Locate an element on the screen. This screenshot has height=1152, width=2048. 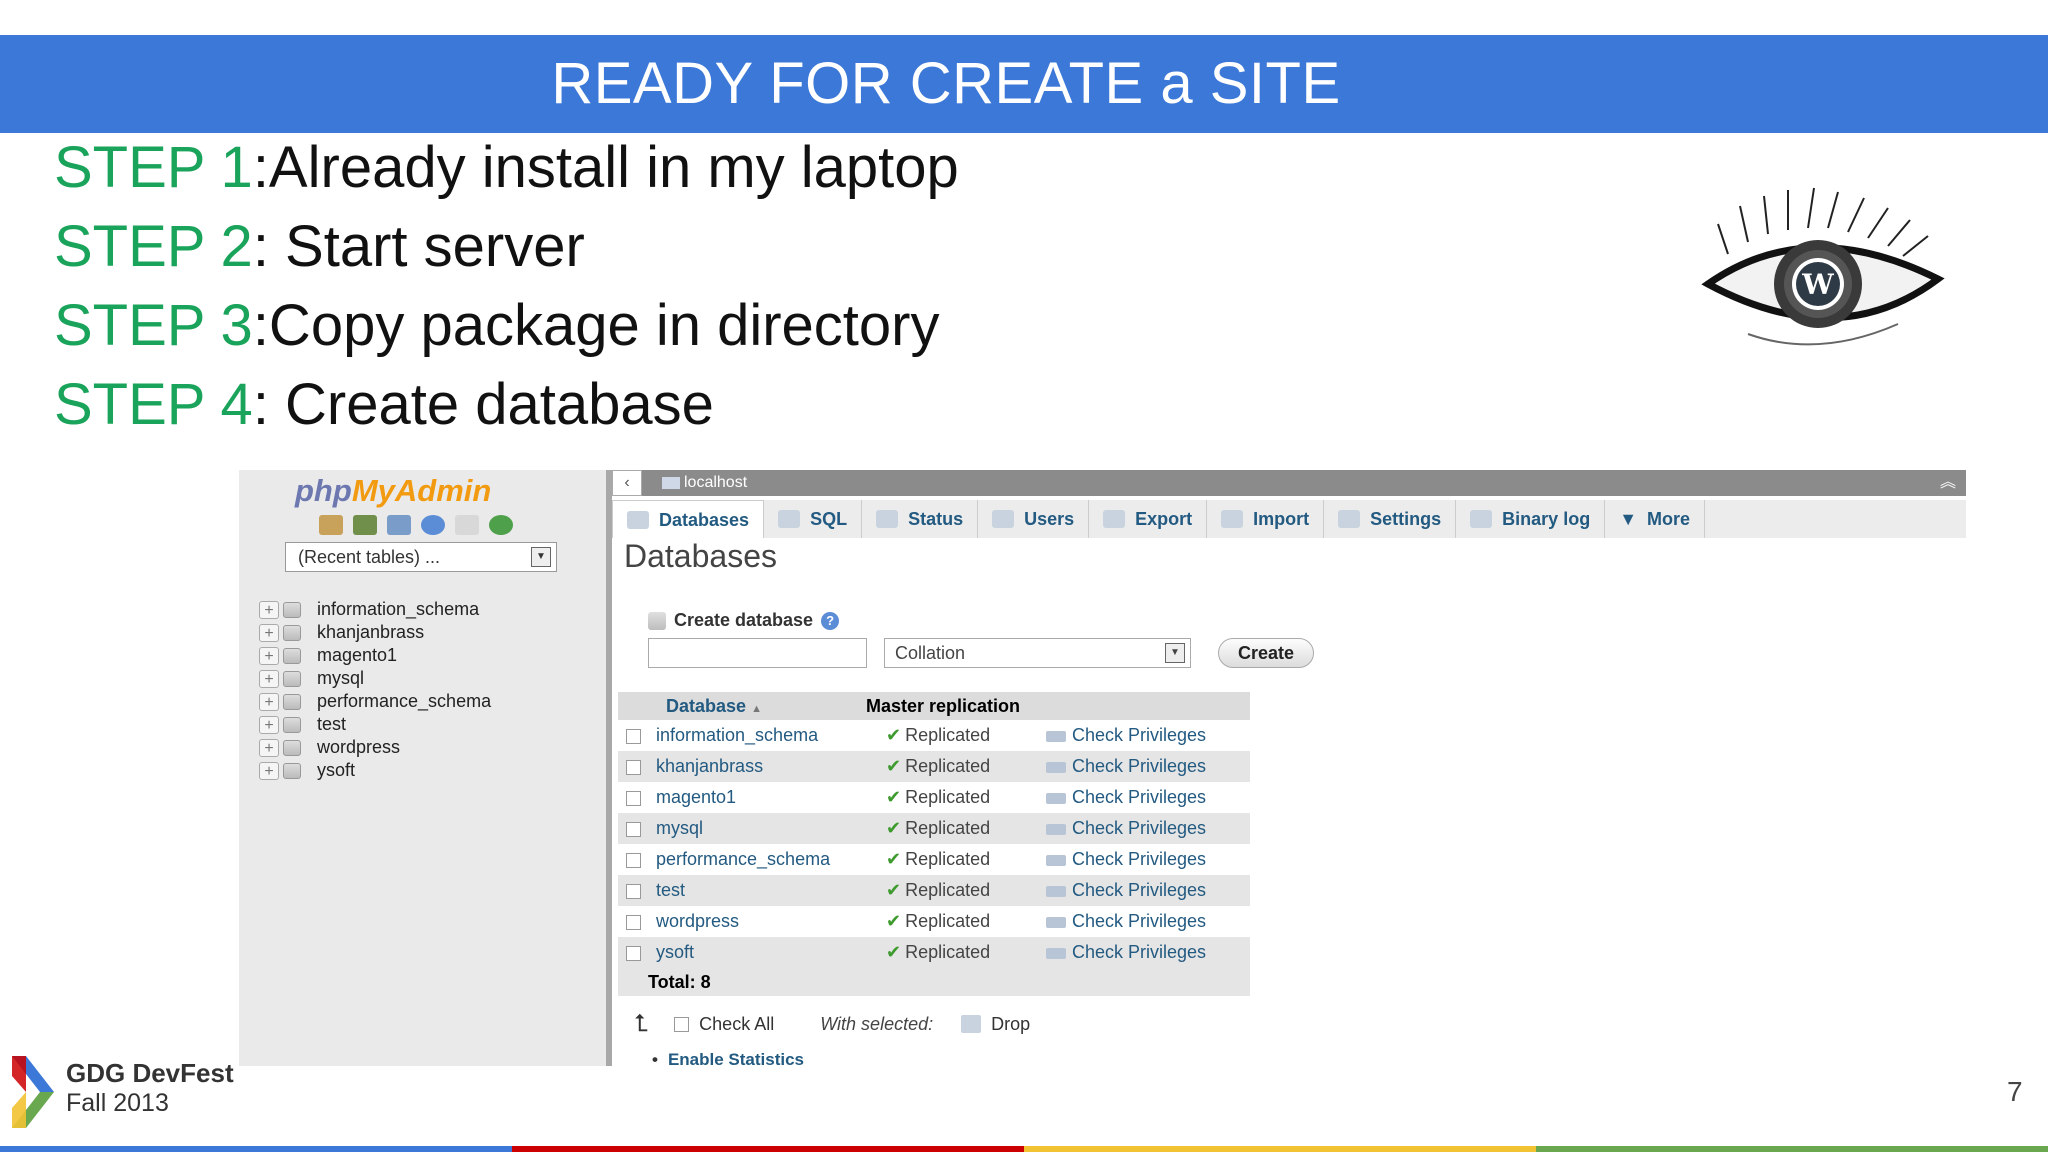
tab-settings: Settings is located at coordinates (1390, 519).